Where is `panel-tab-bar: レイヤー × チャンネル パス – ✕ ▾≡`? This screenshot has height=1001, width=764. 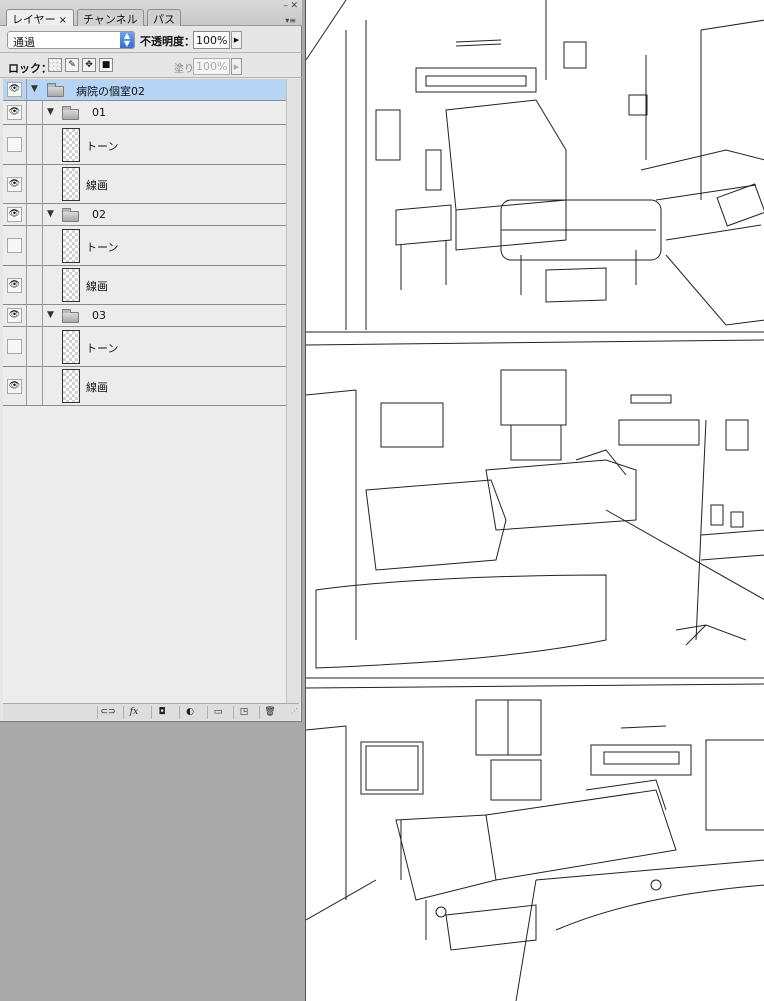 panel-tab-bar: レイヤー × チャンネル パス – ✕ ▾≡ is located at coordinates (151, 13).